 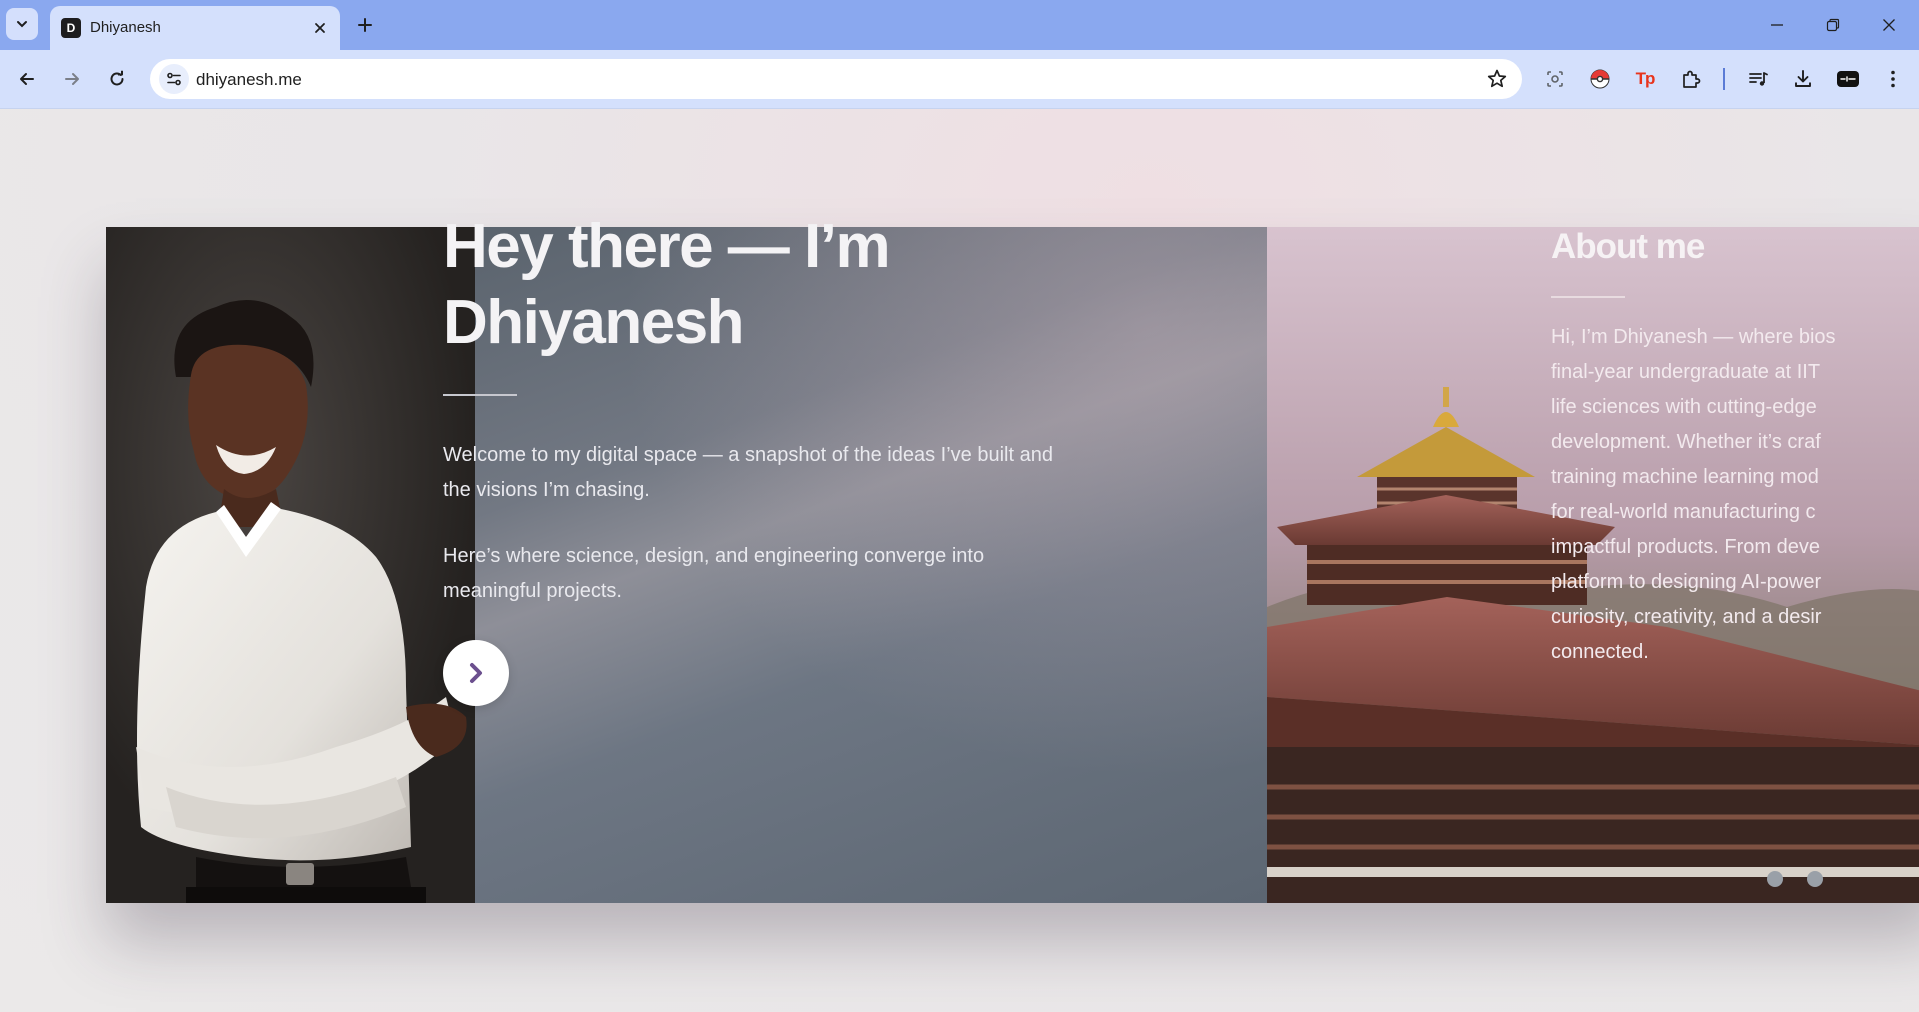 I want to click on next-button, so click(x=476, y=673).